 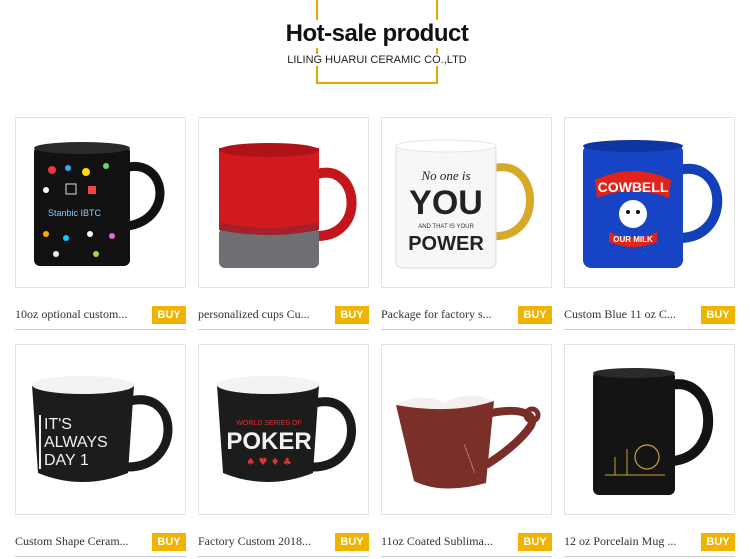 I want to click on product-image: COWBELL OUR MILK, so click(x=649, y=202).